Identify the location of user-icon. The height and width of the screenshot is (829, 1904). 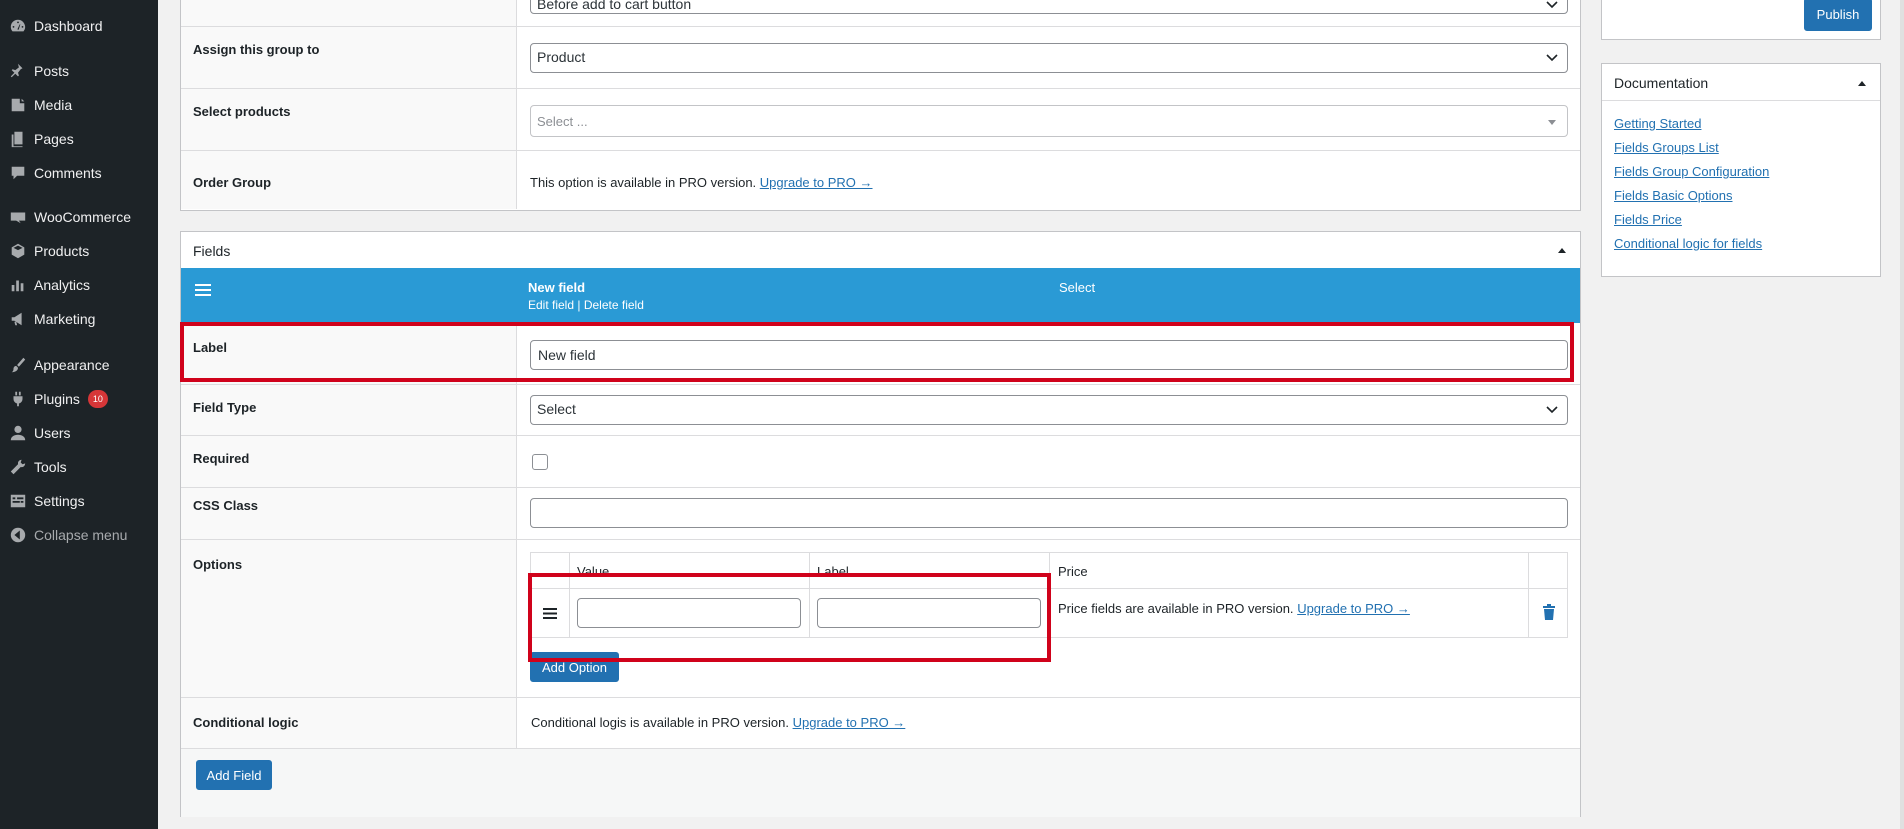
(18, 433).